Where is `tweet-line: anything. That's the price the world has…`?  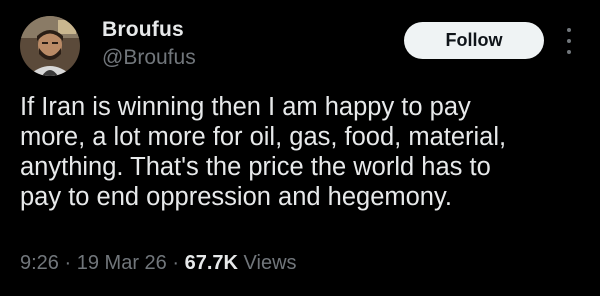 tweet-line: anything. That's the price the world has… is located at coordinates (255, 167).